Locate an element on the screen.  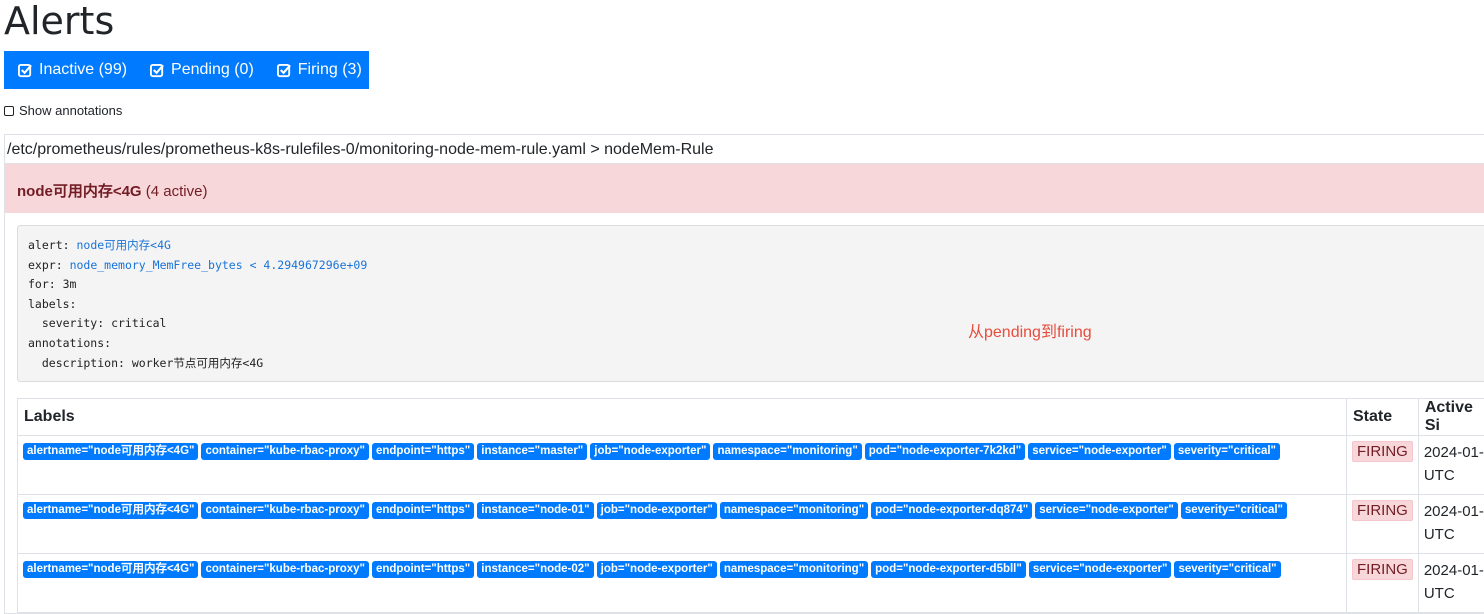
filter-inactive-button: Inactive (99) is located at coordinates (70, 70).